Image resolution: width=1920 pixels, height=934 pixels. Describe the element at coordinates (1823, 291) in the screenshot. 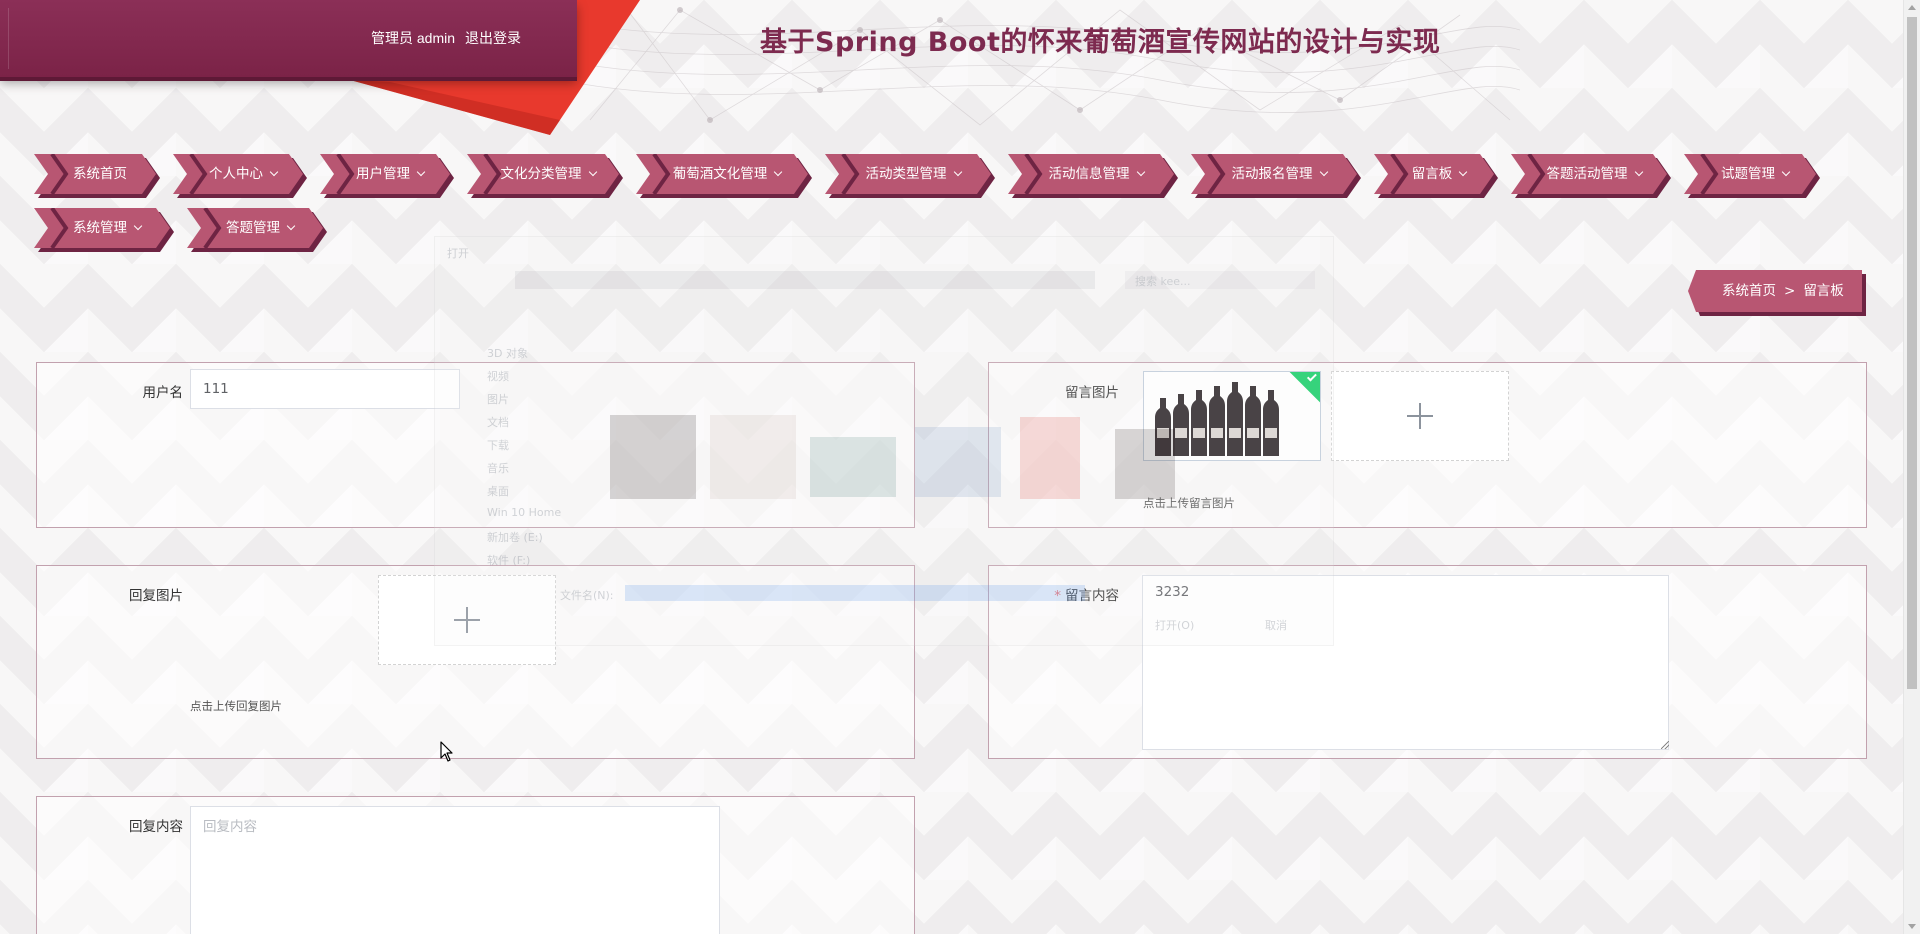

I see `breadcrumb-current: 留言板` at that location.